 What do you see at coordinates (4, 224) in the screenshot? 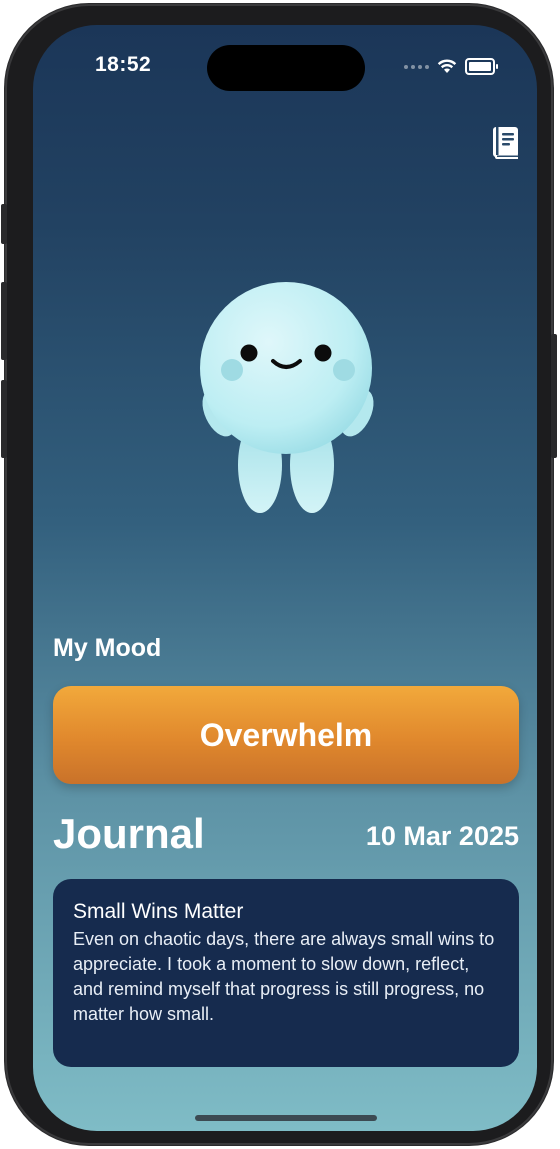
I see `action-button` at bounding box center [4, 224].